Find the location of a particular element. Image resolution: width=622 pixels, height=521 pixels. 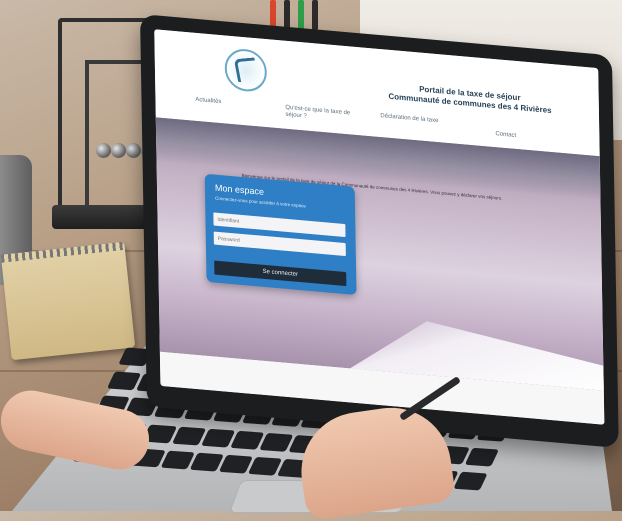

logo-emblem-icon is located at coordinates (246, 70).